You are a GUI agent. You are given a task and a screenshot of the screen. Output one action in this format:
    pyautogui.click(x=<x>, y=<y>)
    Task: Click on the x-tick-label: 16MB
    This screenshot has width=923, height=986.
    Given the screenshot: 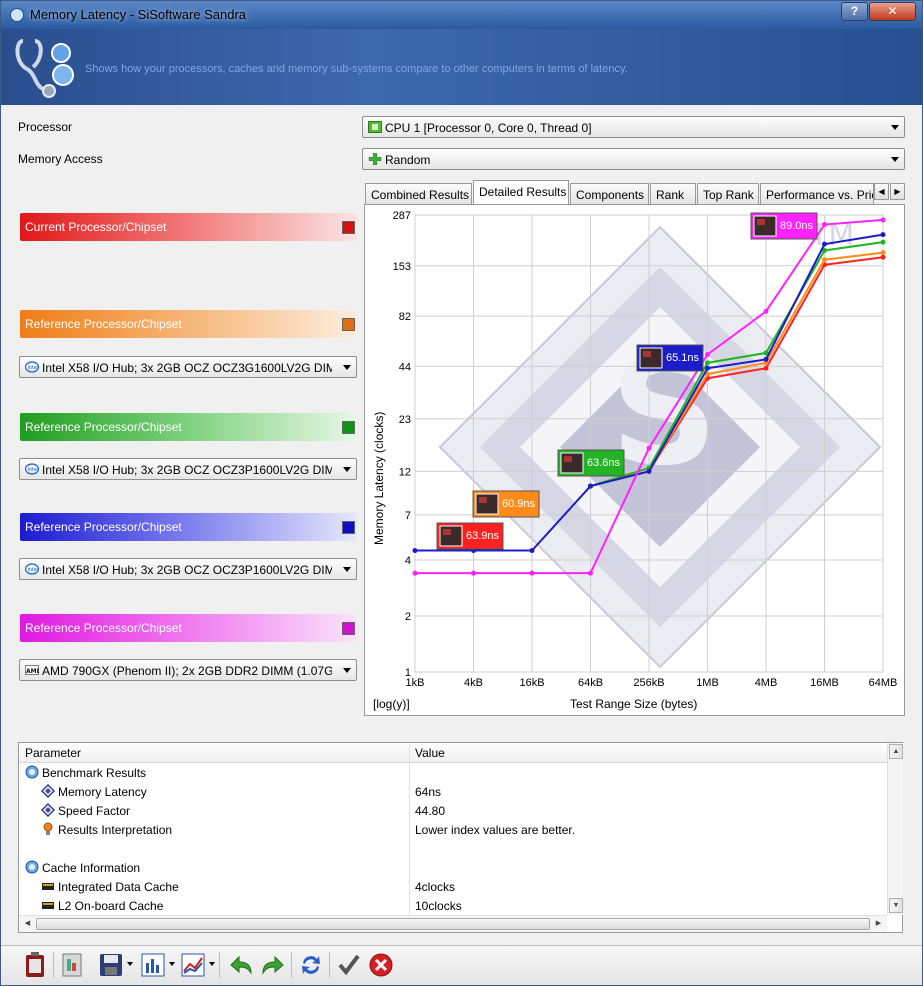 What is the action you would take?
    pyautogui.click(x=824, y=683)
    